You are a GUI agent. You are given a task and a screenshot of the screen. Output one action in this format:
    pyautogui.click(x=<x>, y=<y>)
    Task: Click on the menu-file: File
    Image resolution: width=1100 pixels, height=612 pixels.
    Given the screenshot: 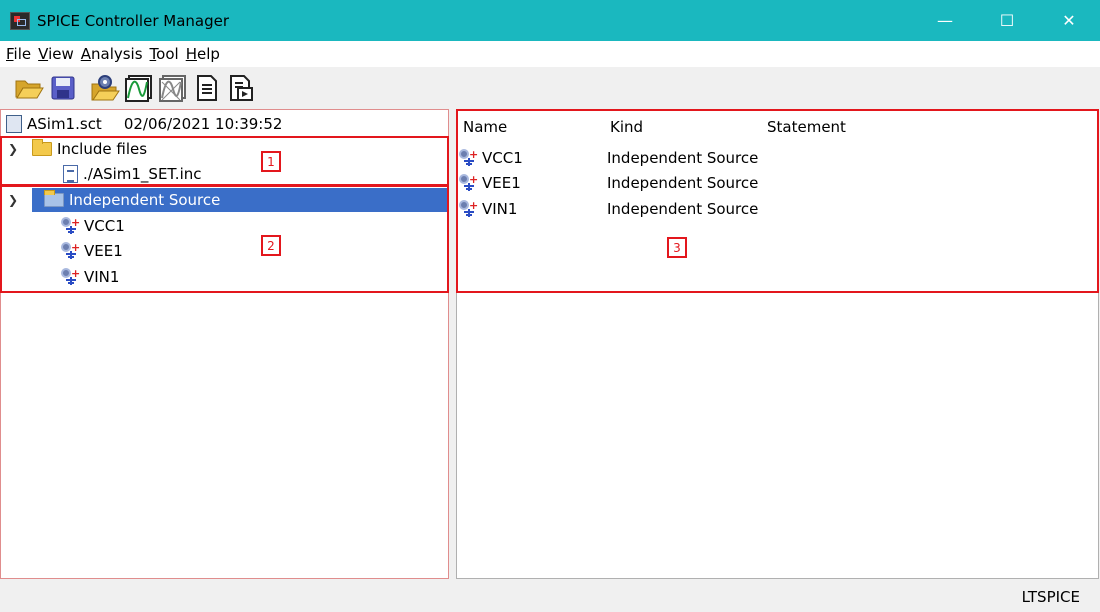 What is the action you would take?
    pyautogui.click(x=18, y=54)
    